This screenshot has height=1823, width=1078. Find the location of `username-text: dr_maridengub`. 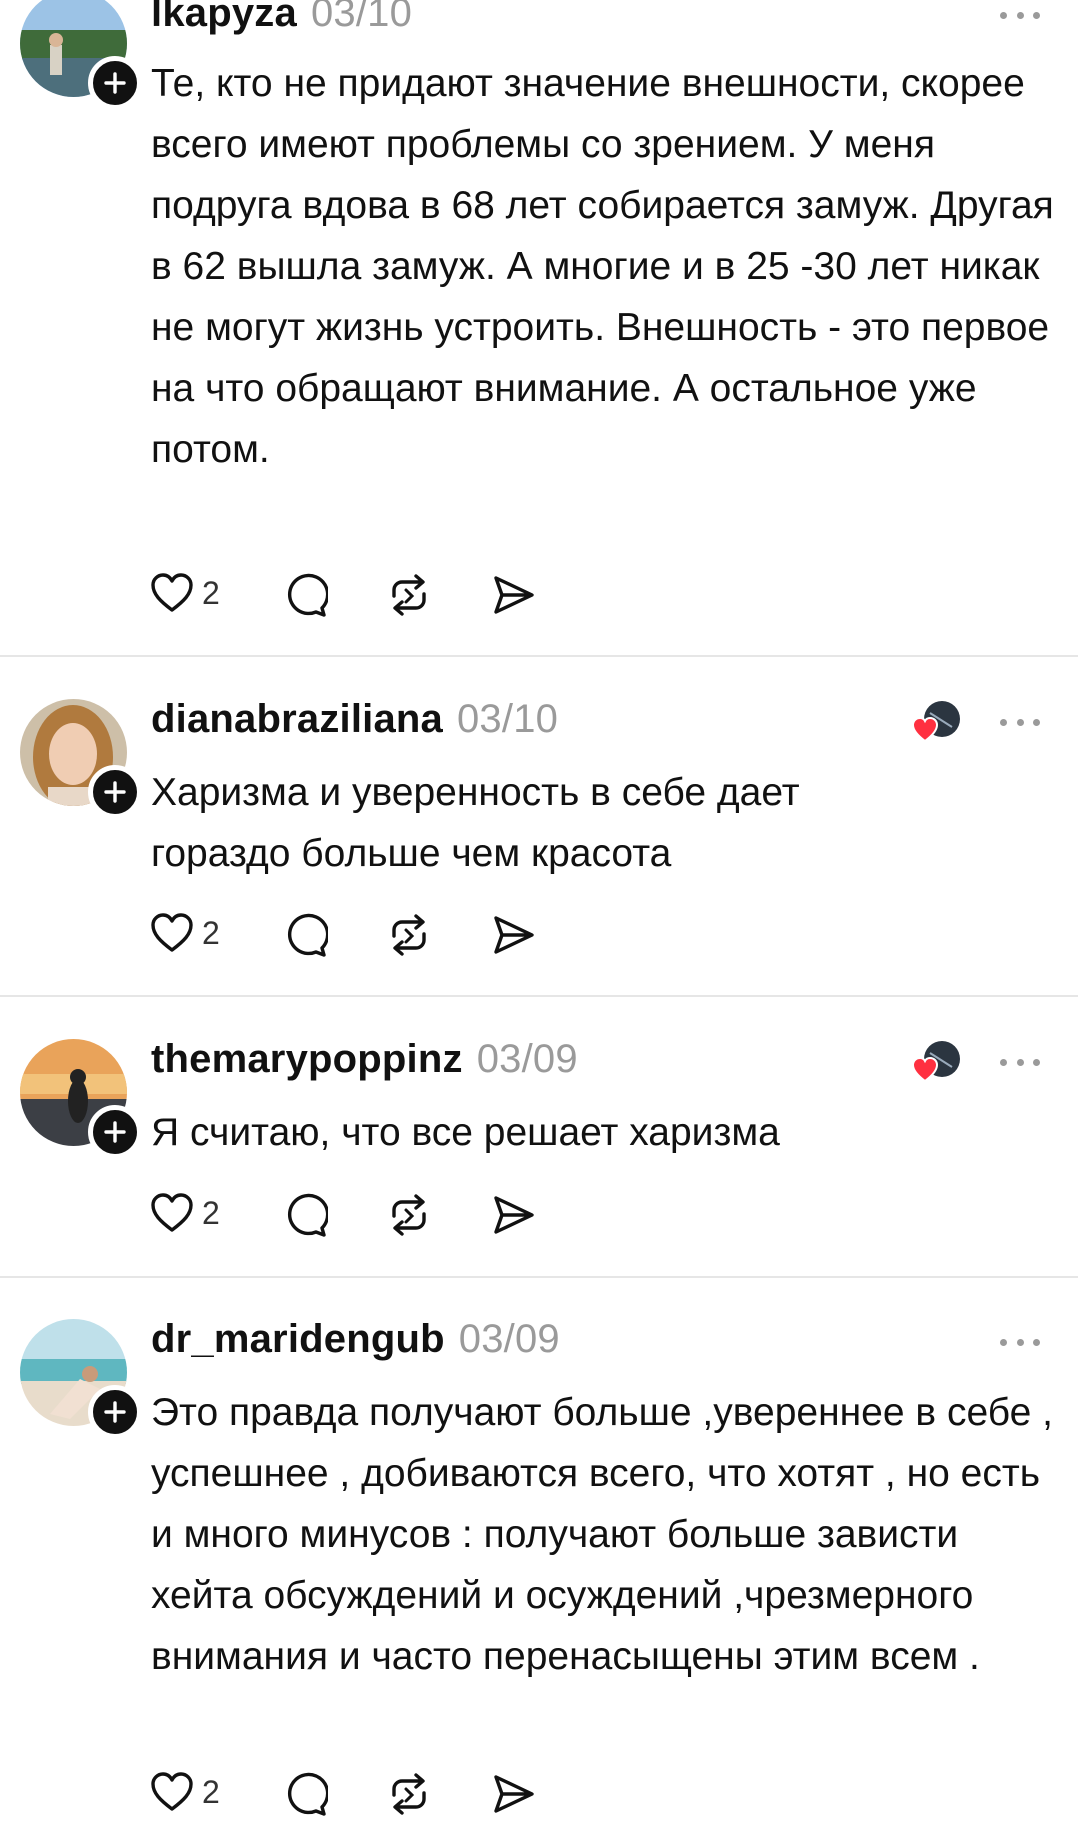

username-text: dr_maridengub is located at coordinates (298, 1339).